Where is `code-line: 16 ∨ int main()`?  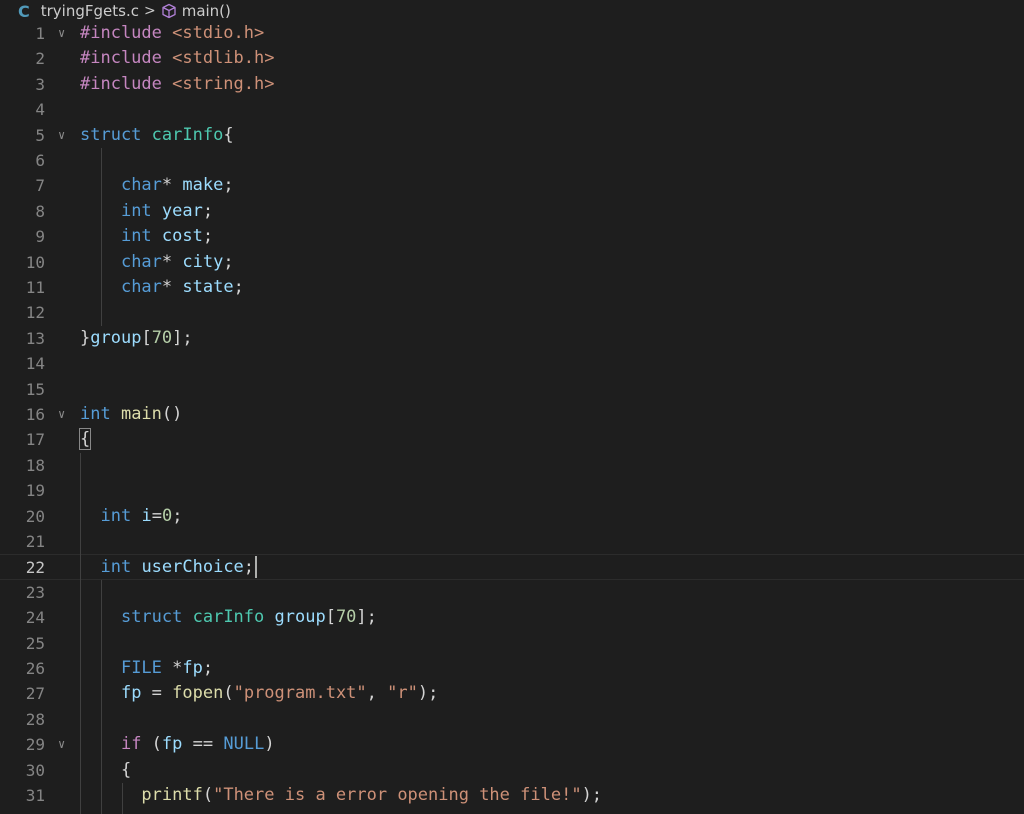
code-line: 16 ∨ int main() is located at coordinates (512, 414).